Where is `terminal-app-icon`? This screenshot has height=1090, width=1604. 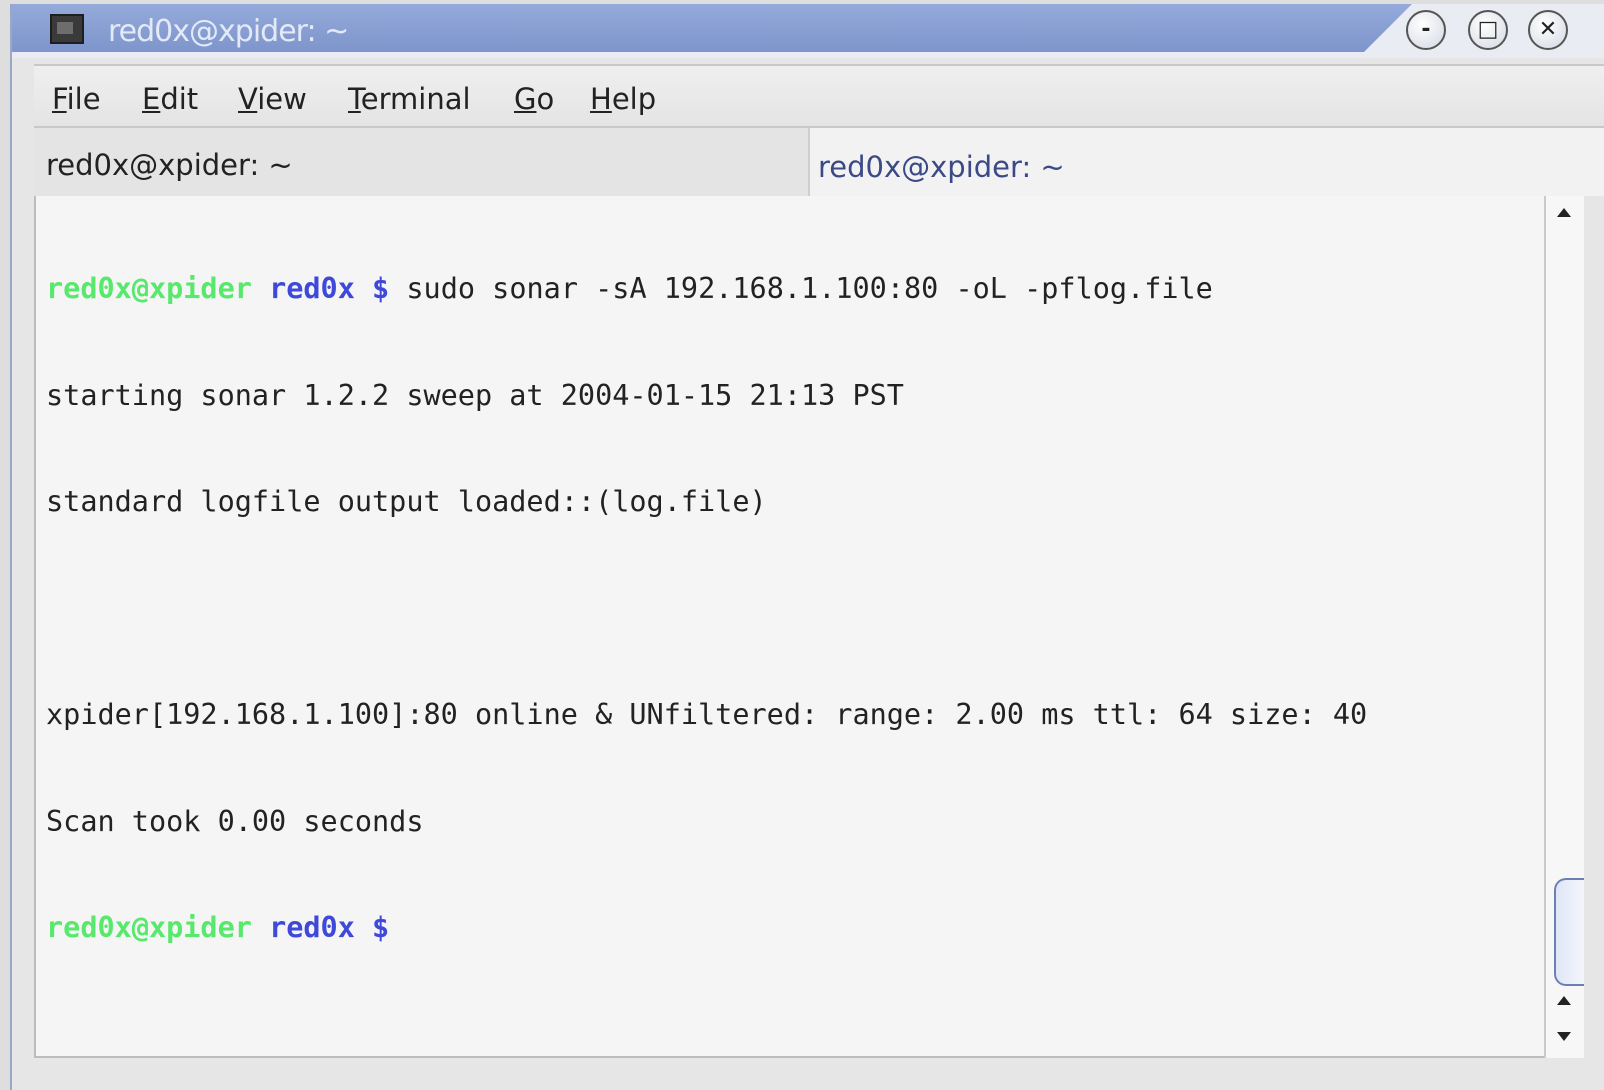
terminal-app-icon is located at coordinates (67, 29).